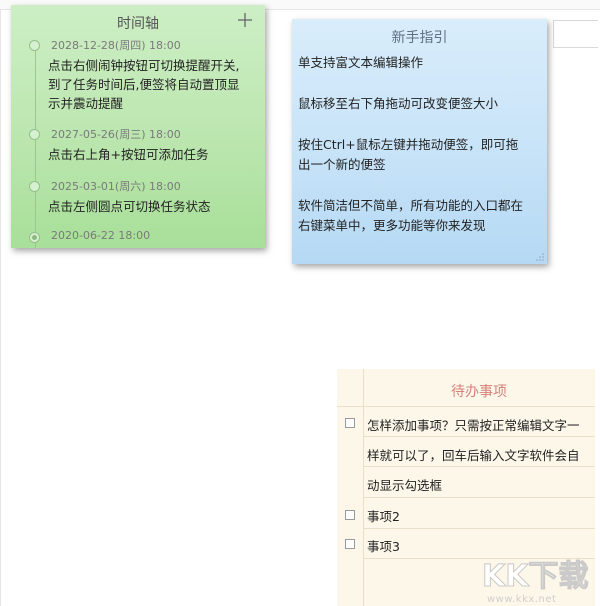  What do you see at coordinates (408, 144) in the screenshot?
I see `guide-text-line: 按住Ctrl+鼠标左键并拖动便签，即可拖` at bounding box center [408, 144].